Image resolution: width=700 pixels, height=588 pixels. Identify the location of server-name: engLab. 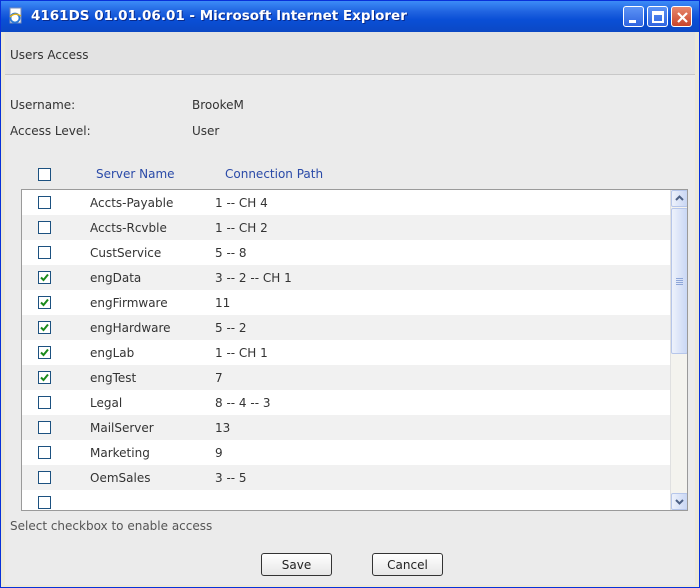
(112, 353).